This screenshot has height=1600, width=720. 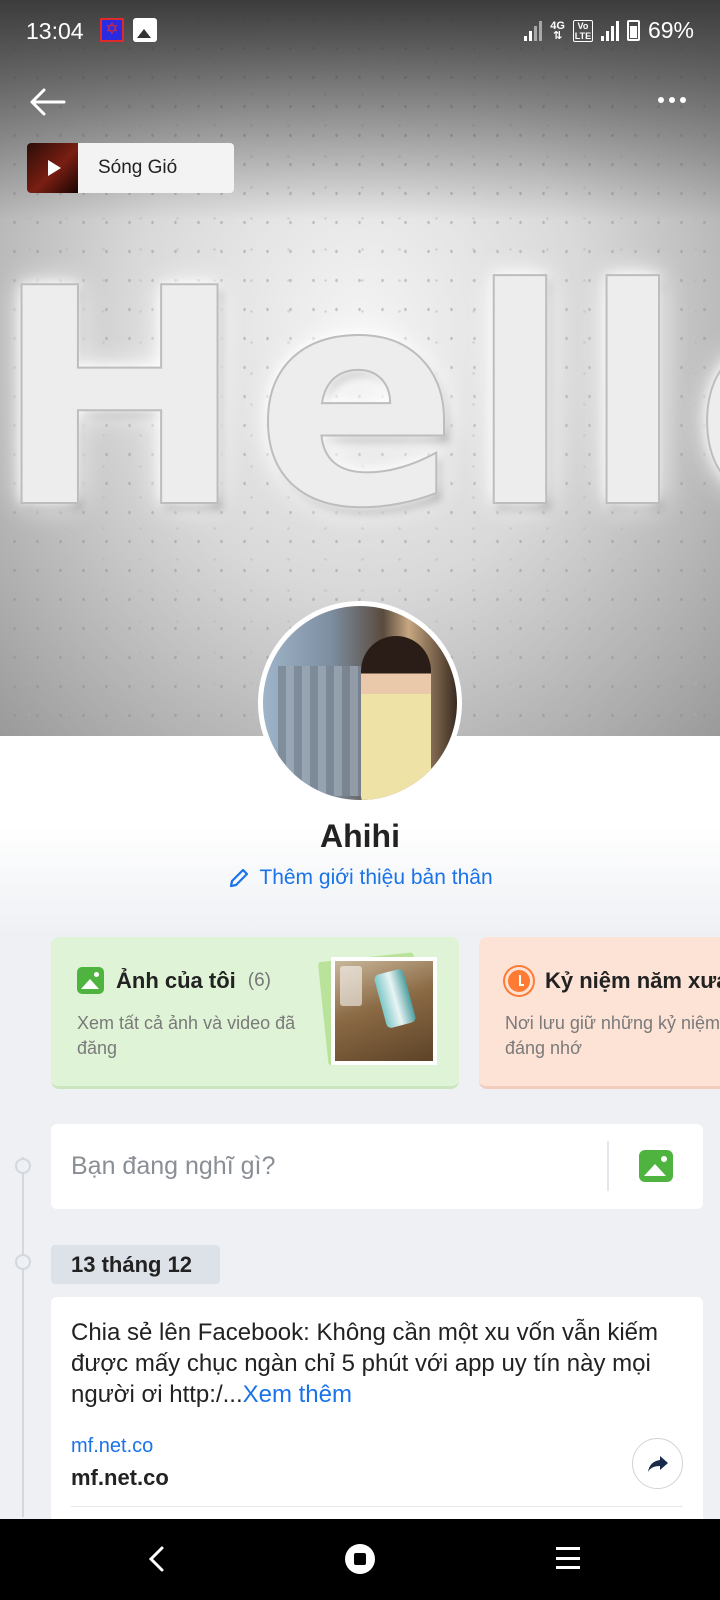 I want to click on share-icon, so click(x=657, y=1463).